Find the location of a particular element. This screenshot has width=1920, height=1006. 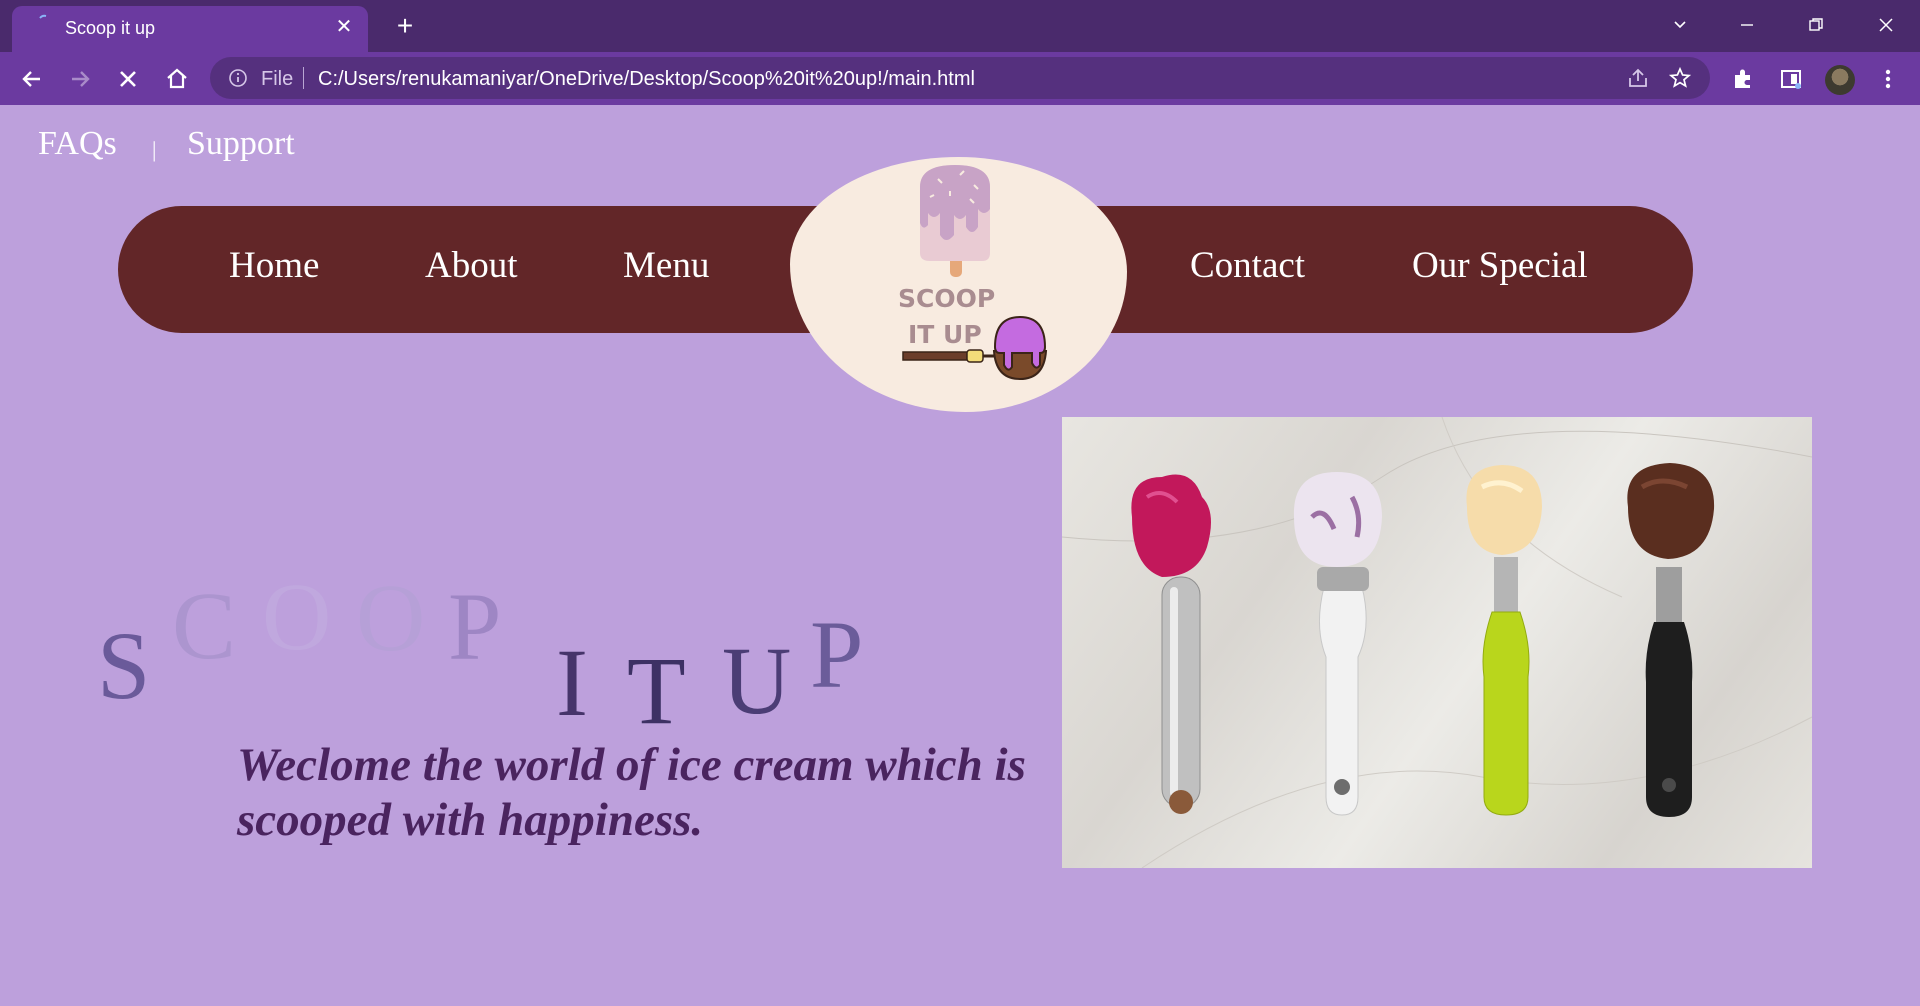

hero-letter: U is located at coordinates (757, 680).